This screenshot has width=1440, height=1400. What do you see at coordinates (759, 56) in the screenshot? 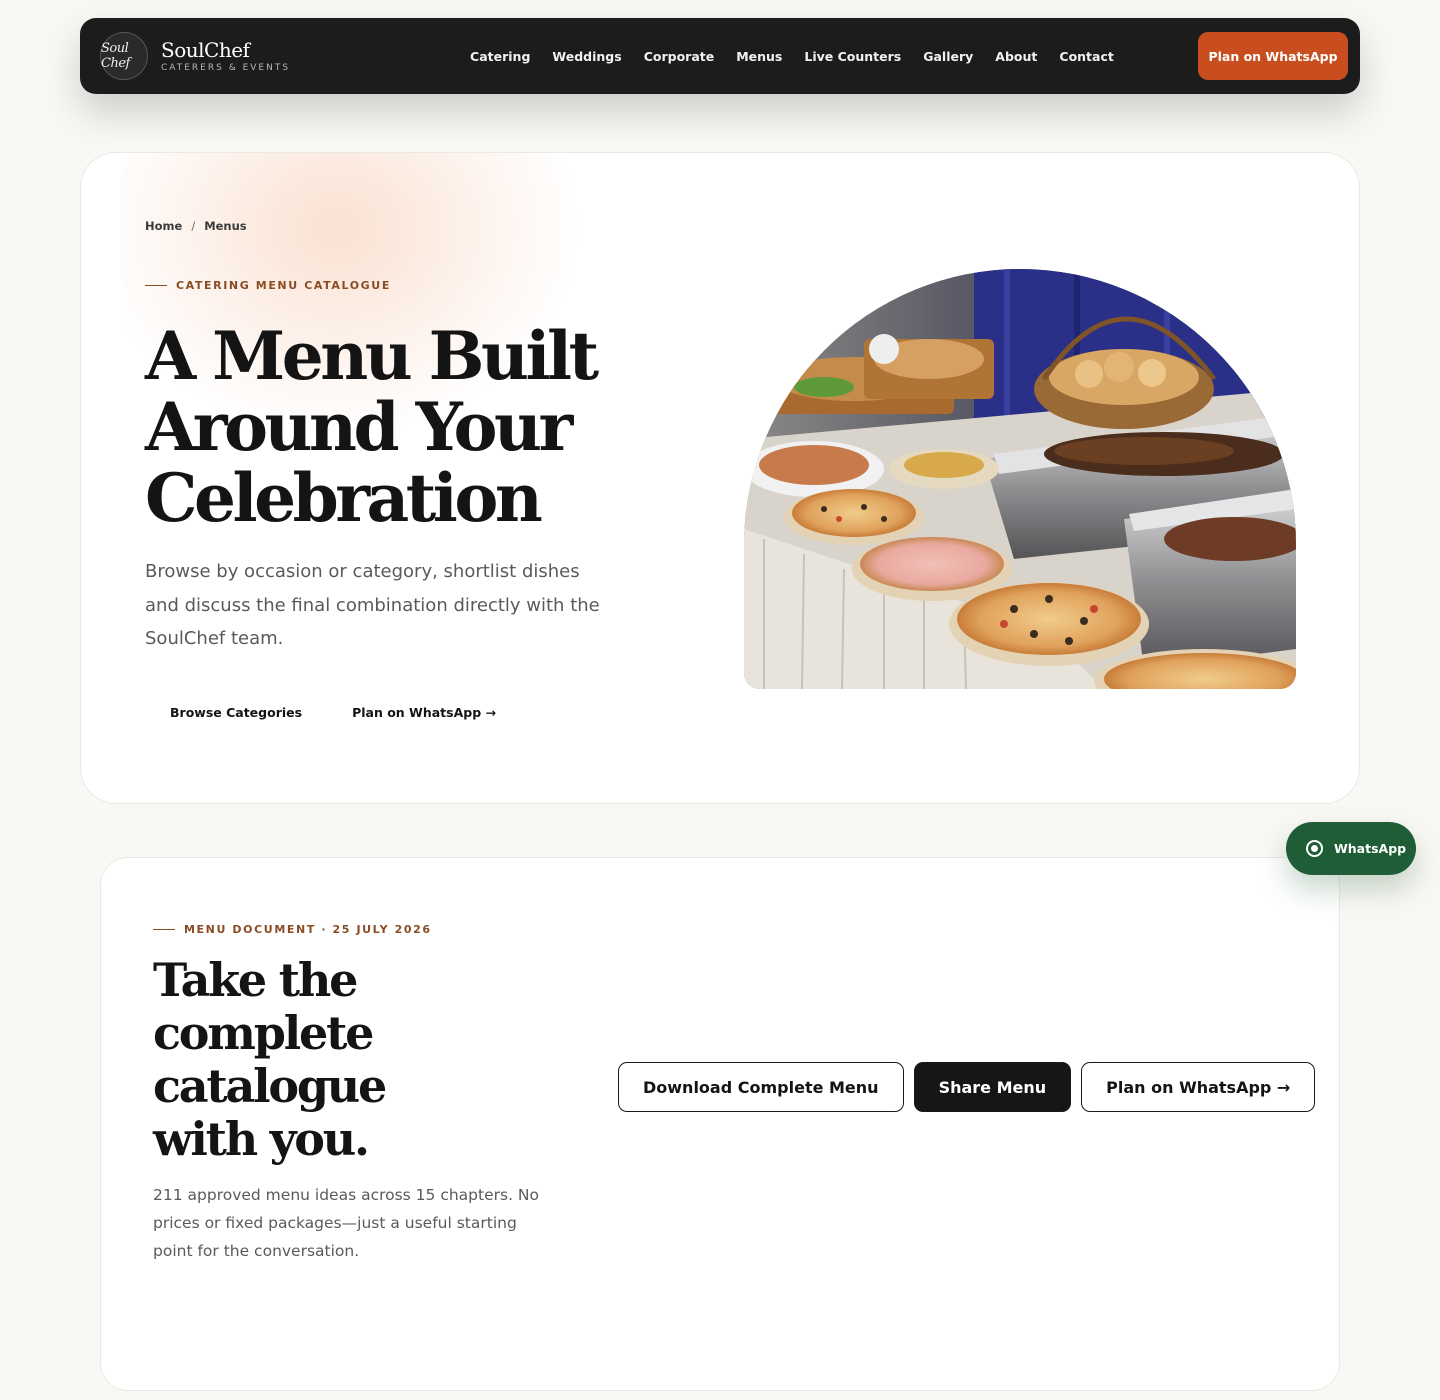
I see `nav-link-menus: Menus` at bounding box center [759, 56].